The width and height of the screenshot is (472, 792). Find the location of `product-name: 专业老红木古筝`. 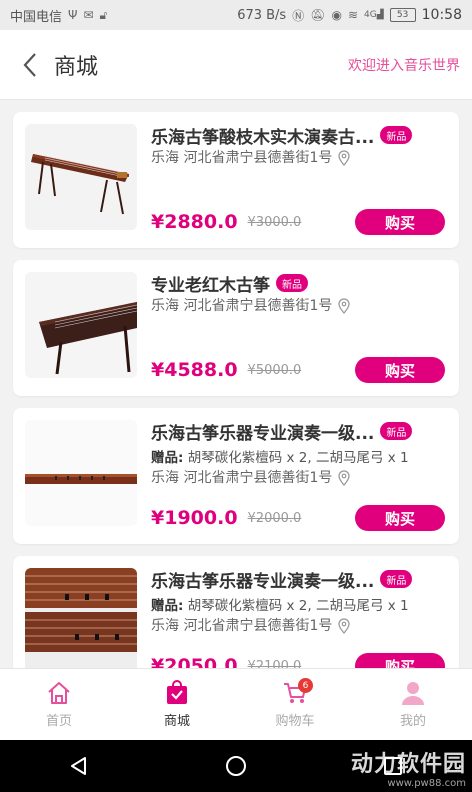

product-name: 专业老红木古筝 is located at coordinates (210, 283).